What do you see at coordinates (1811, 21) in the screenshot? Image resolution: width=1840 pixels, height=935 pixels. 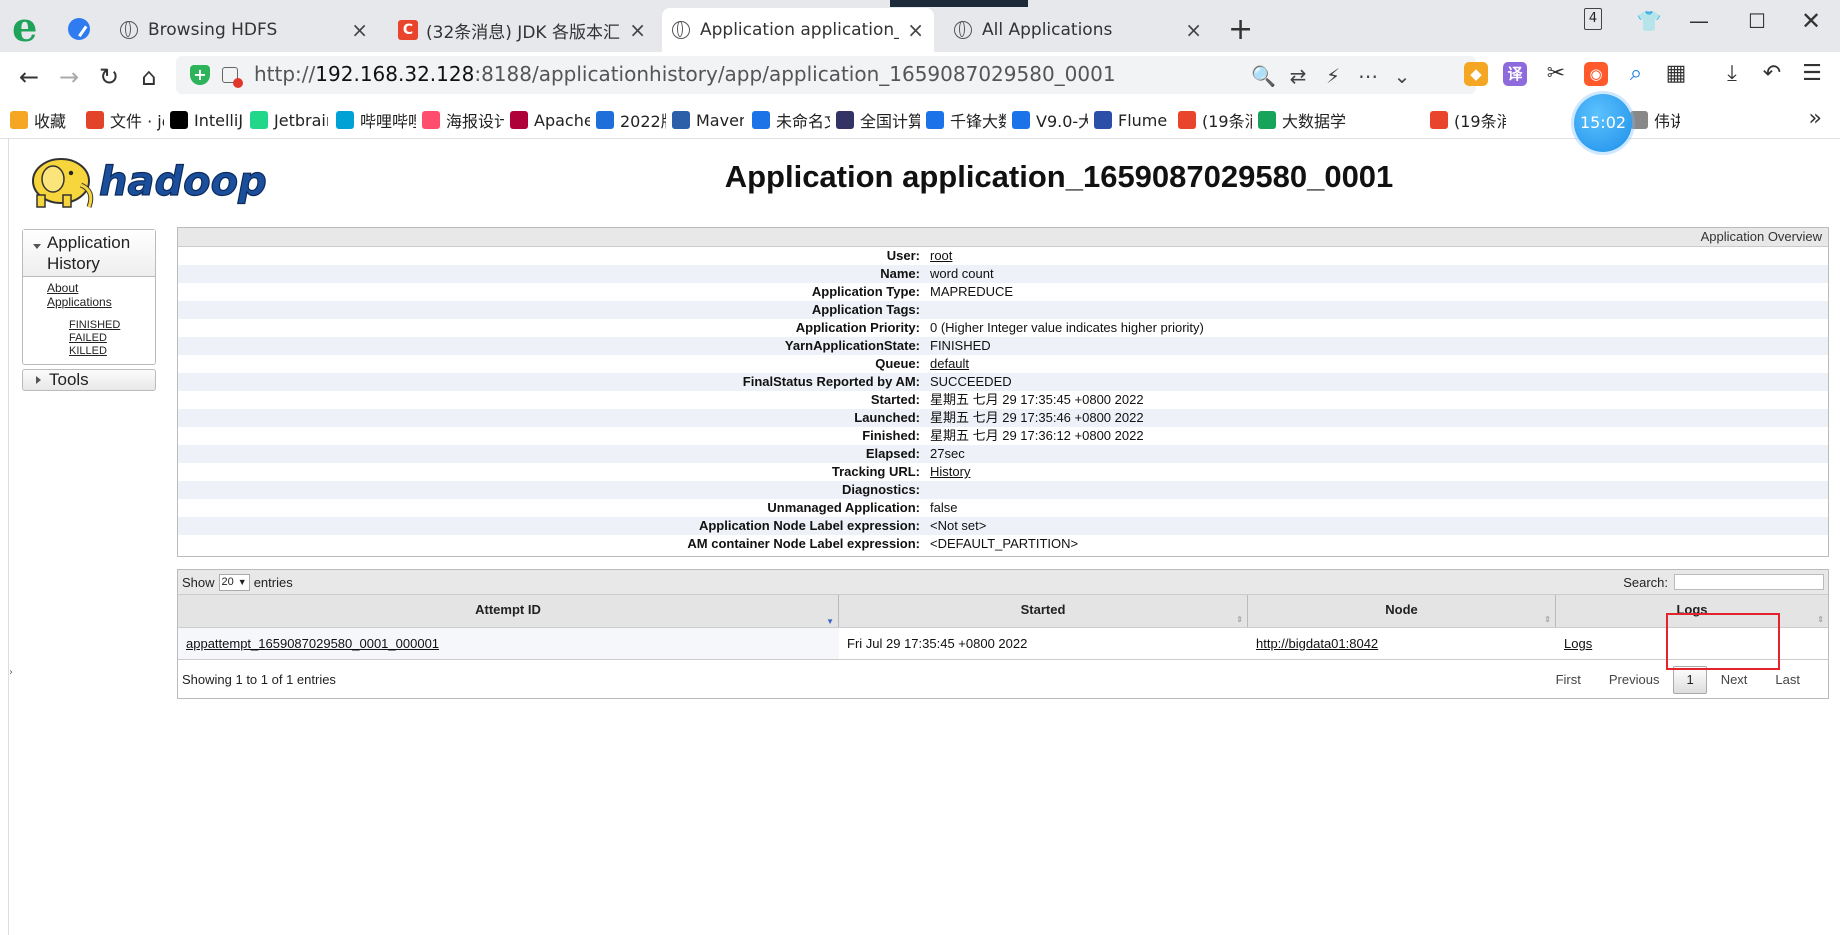 I see `window-close-icon: ✕` at bounding box center [1811, 21].